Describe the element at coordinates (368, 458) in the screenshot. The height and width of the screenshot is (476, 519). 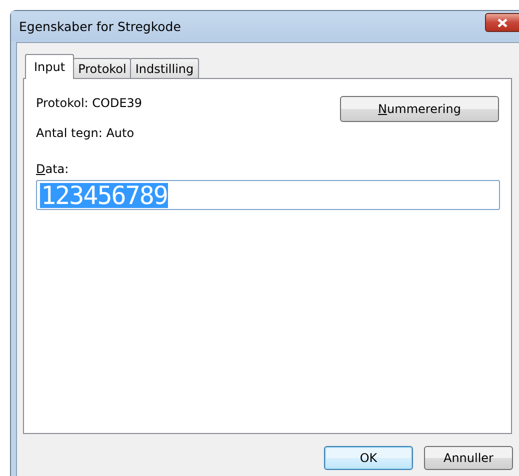
I see `ok-button: OK` at that location.